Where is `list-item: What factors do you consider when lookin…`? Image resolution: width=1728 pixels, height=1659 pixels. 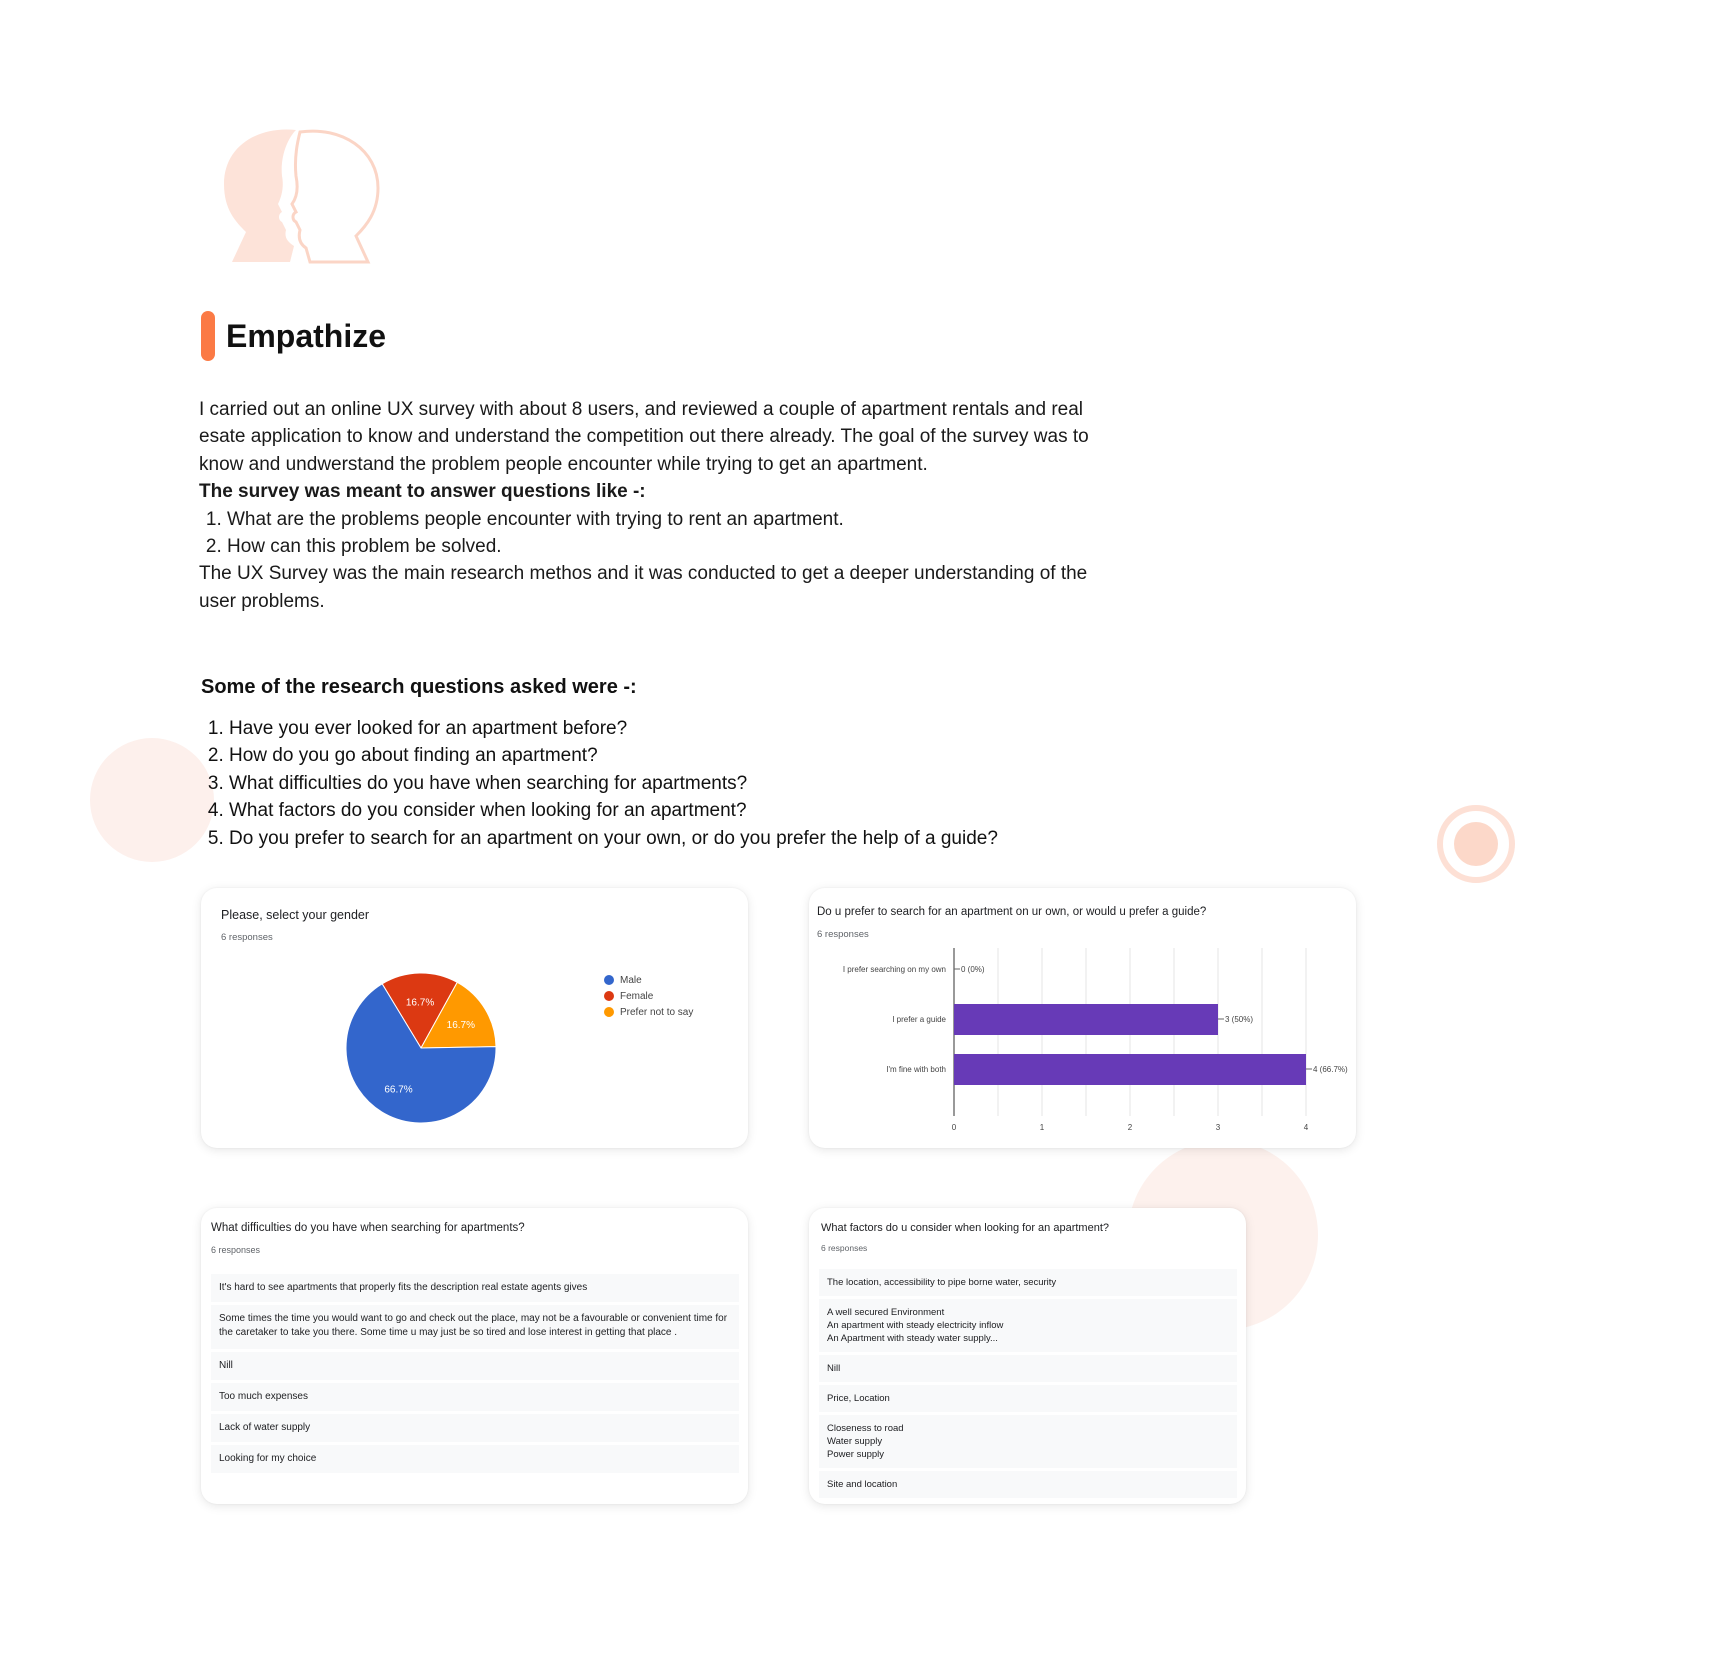
list-item: What factors do you consider when lookin… is located at coordinates (709, 810).